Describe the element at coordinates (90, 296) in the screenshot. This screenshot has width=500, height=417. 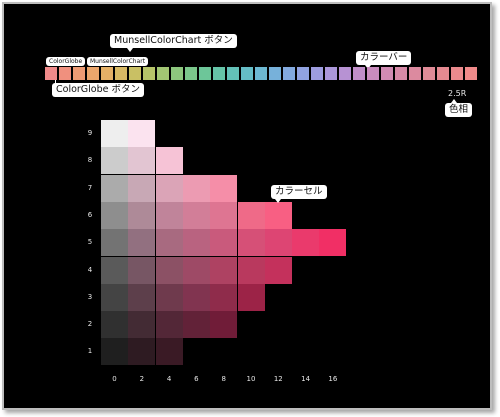
I see `value-label: 3` at that location.